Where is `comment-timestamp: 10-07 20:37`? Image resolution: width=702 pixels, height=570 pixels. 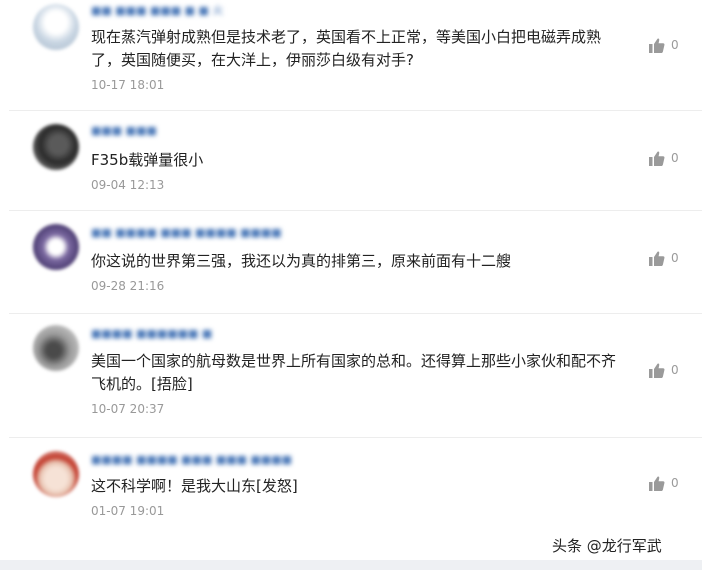
comment-timestamp: 10-07 20:37 is located at coordinates (128, 409).